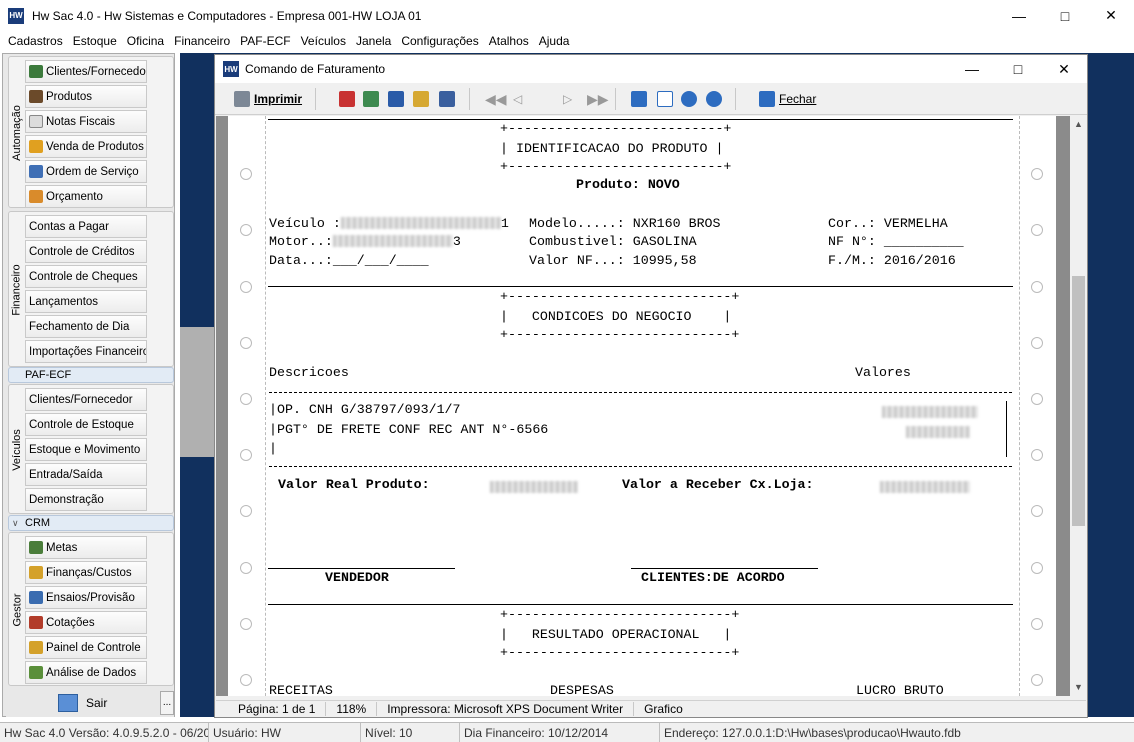 The width and height of the screenshot is (1134, 742). I want to click on scroll-thumb, so click(1078, 401).